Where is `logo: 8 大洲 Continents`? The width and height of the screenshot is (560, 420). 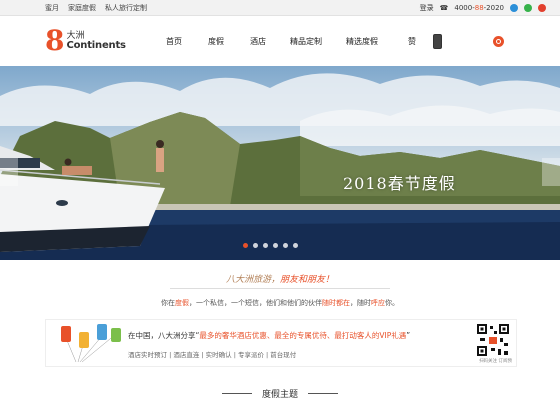
logo: 8 大洲 Continents is located at coordinates (95, 41).